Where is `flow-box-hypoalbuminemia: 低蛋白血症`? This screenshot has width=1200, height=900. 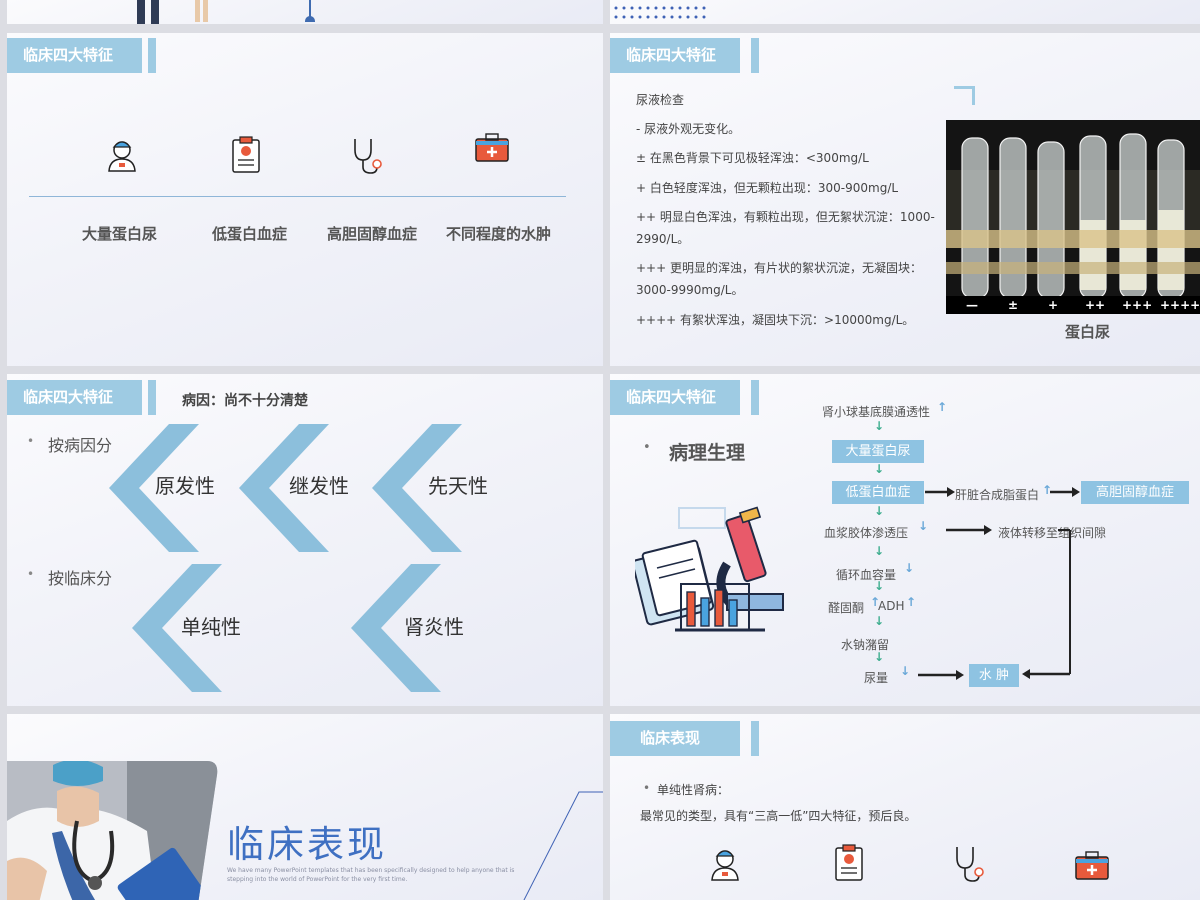 flow-box-hypoalbuminemia: 低蛋白血症 is located at coordinates (878, 492).